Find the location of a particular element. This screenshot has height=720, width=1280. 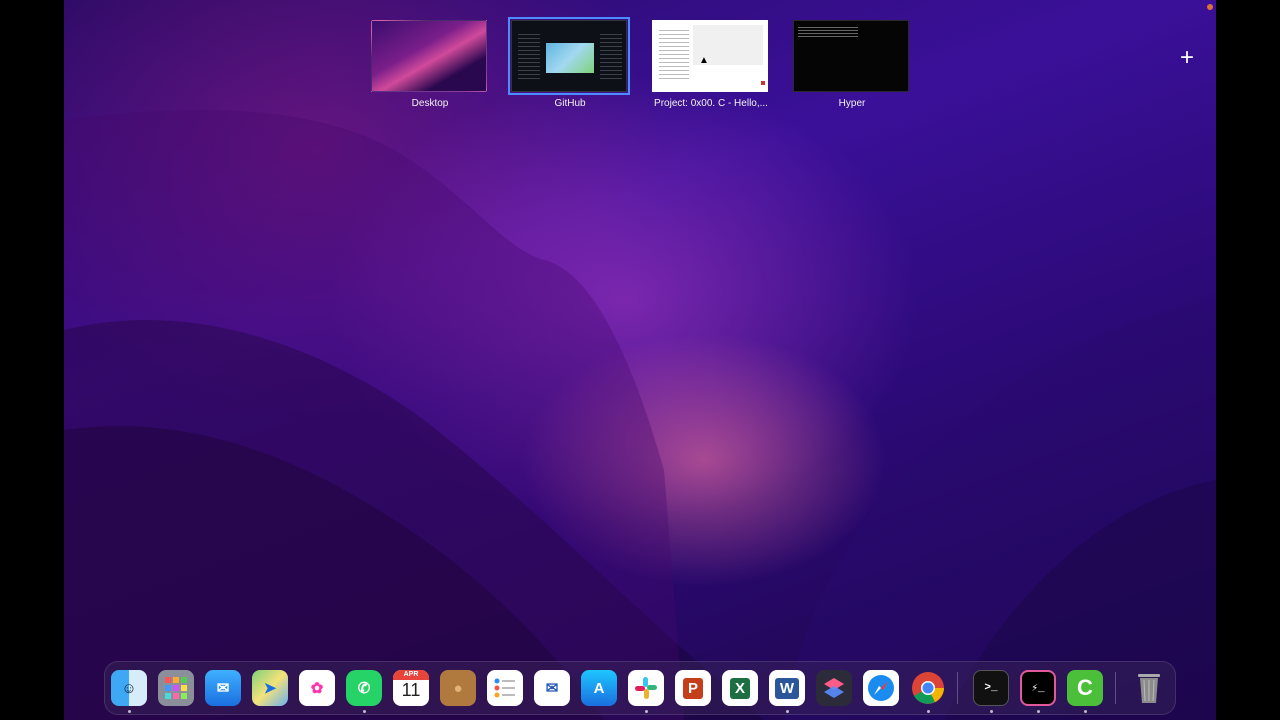

reminders-icon is located at coordinates (505, 688).